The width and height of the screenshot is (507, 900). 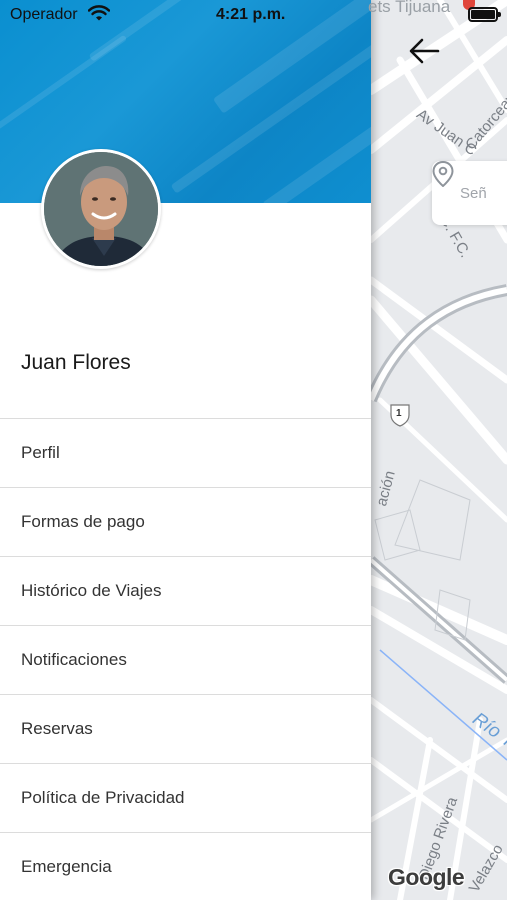 What do you see at coordinates (185, 866) in the screenshot?
I see `menu-item-emergencia: Emergencia` at bounding box center [185, 866].